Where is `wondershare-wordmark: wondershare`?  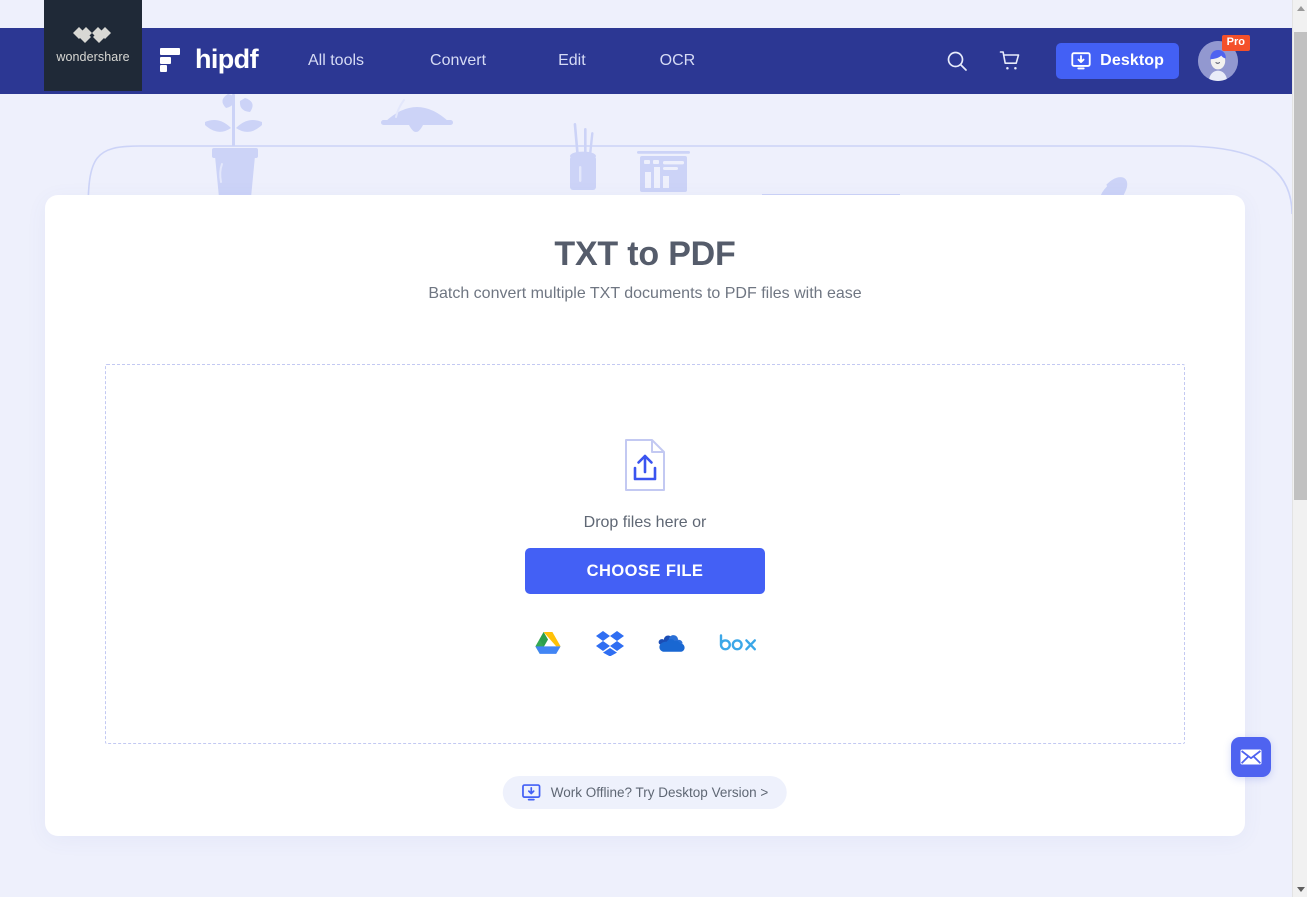 wondershare-wordmark: wondershare is located at coordinates (93, 57).